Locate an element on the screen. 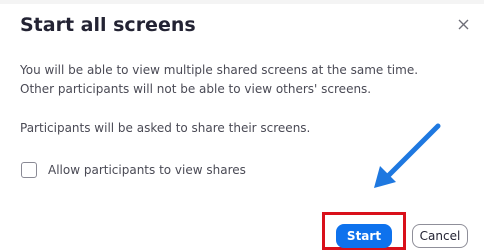 This screenshot has width=484, height=252. allow-view-shares-option: Allow participants to view shares is located at coordinates (133, 170).